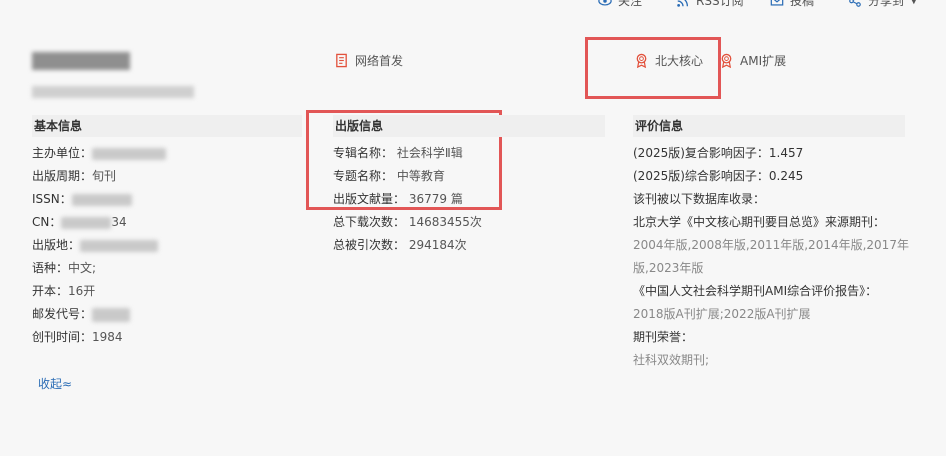 The height and width of the screenshot is (456, 946). Describe the element at coordinates (769, 126) in the screenshot. I see `evaluation-info-title: 评价信息` at that location.